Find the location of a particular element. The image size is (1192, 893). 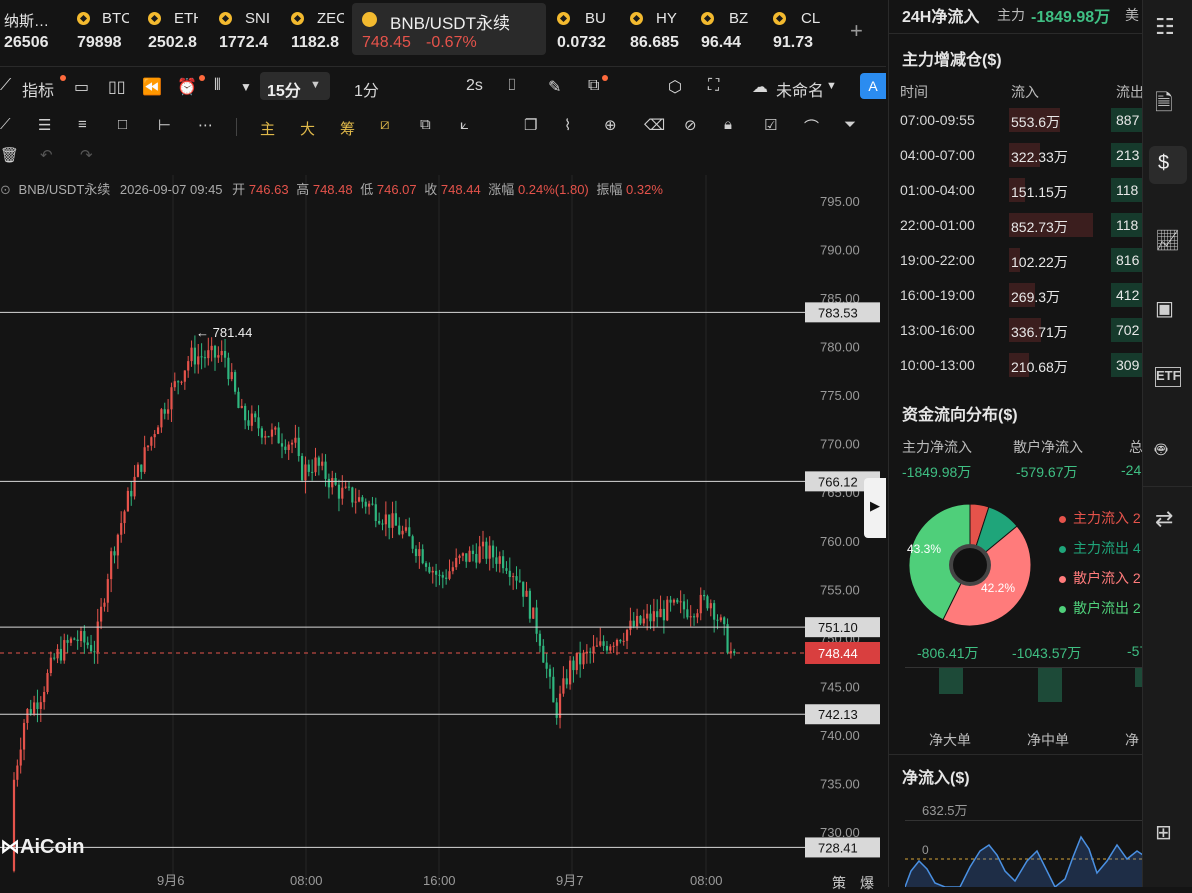

add-ticker-icon: + is located at coordinates (856, 31).